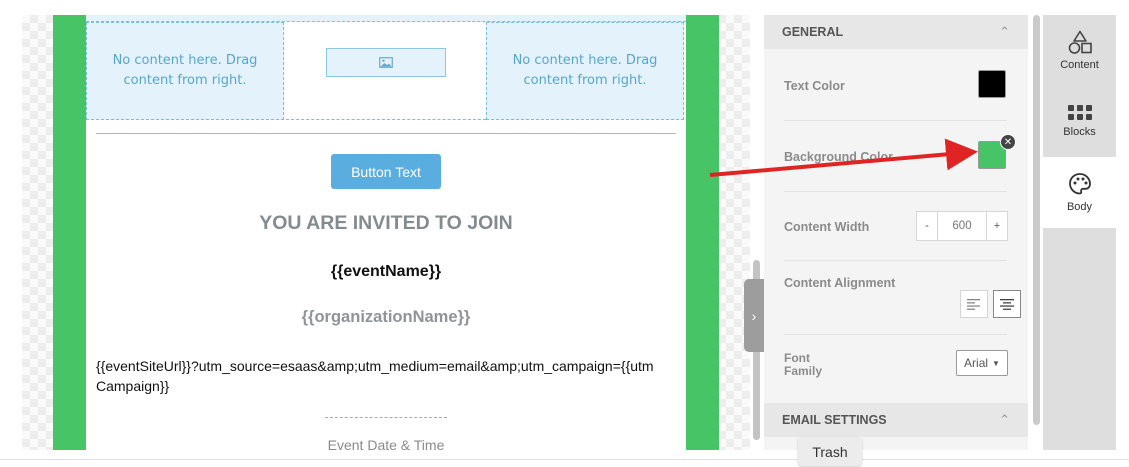 The width and height of the screenshot is (1129, 467). What do you see at coordinates (997, 226) in the screenshot?
I see `content-width-increment: +` at bounding box center [997, 226].